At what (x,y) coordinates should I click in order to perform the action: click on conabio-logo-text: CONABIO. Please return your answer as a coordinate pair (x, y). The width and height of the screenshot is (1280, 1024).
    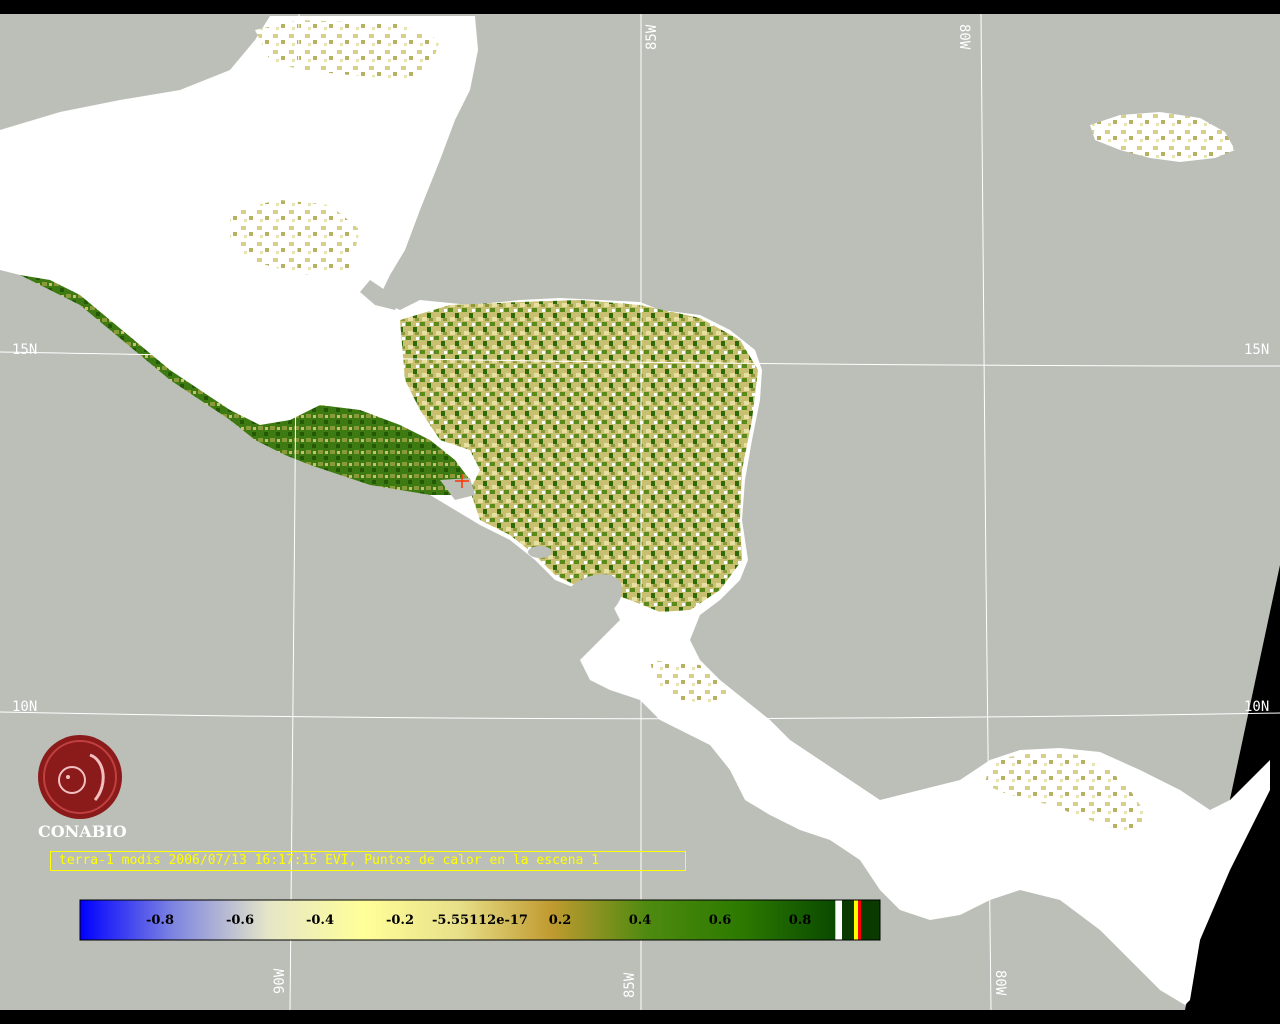
    Looking at the image, I should click on (82, 831).